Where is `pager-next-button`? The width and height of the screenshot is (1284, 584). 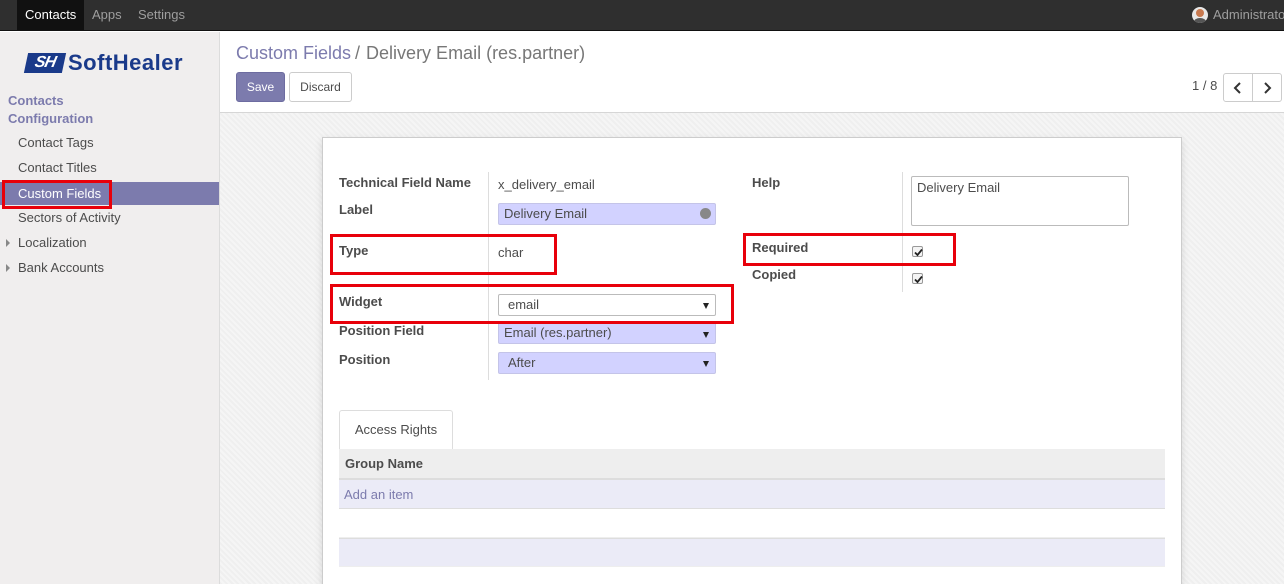
pager-next-button is located at coordinates (1267, 87).